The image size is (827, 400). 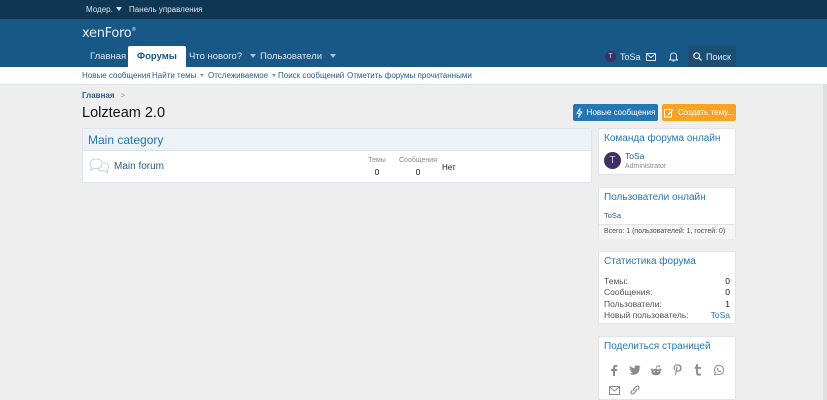 What do you see at coordinates (216, 56) in the screenshot?
I see `tab-whats-new-label: Что нового?` at bounding box center [216, 56].